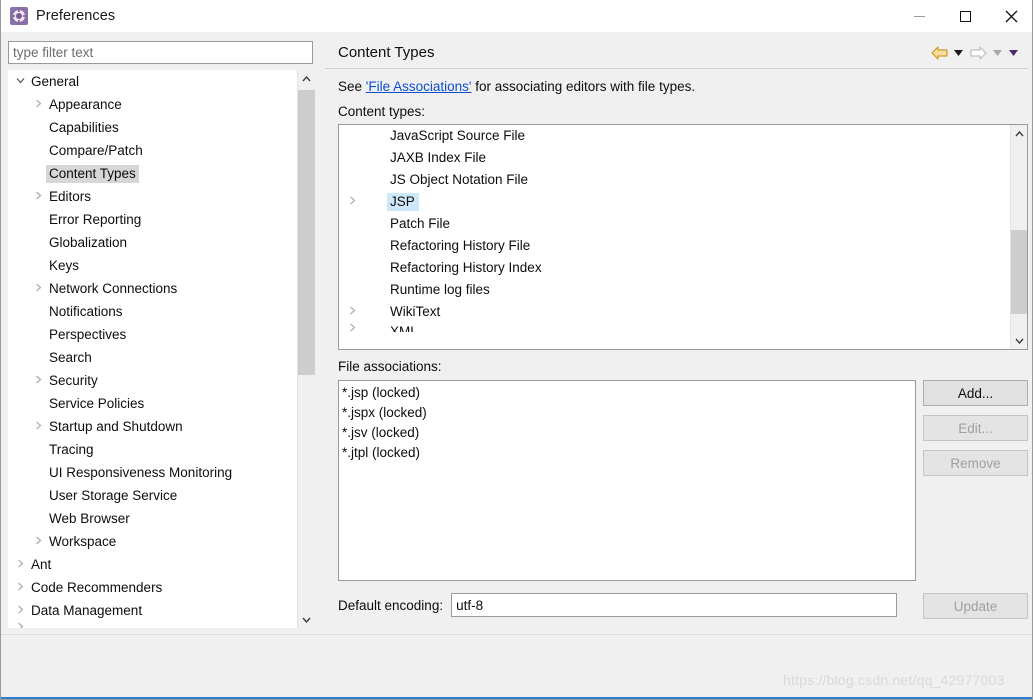 The width and height of the screenshot is (1033, 700). What do you see at coordinates (919, 16) in the screenshot?
I see `minimize-button` at bounding box center [919, 16].